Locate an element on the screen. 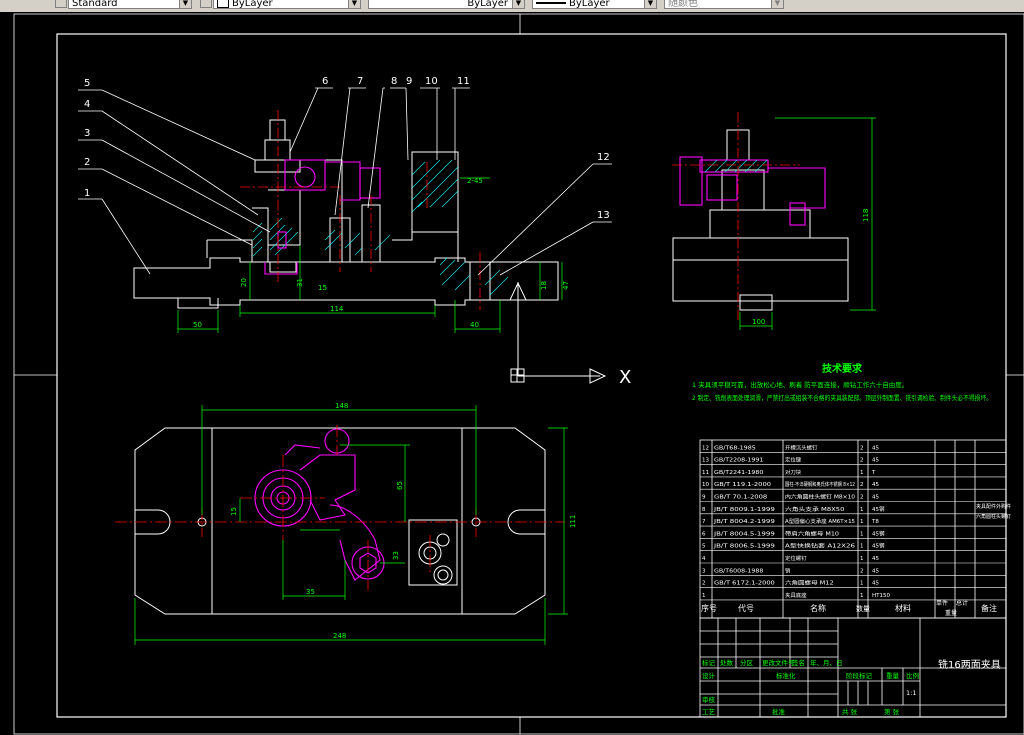 The image size is (1024, 735). bom-cell-code: GB/T 6172.1-2000 is located at coordinates (744, 584).